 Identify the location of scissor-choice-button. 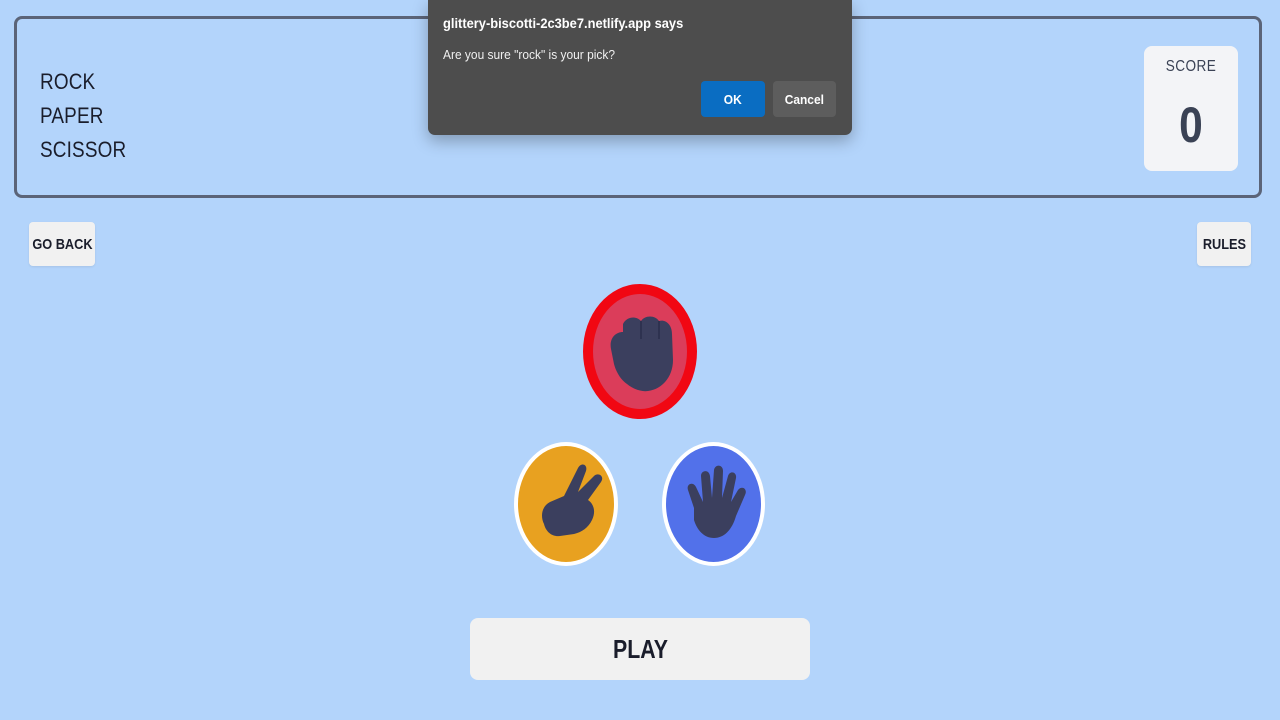
(566, 504).